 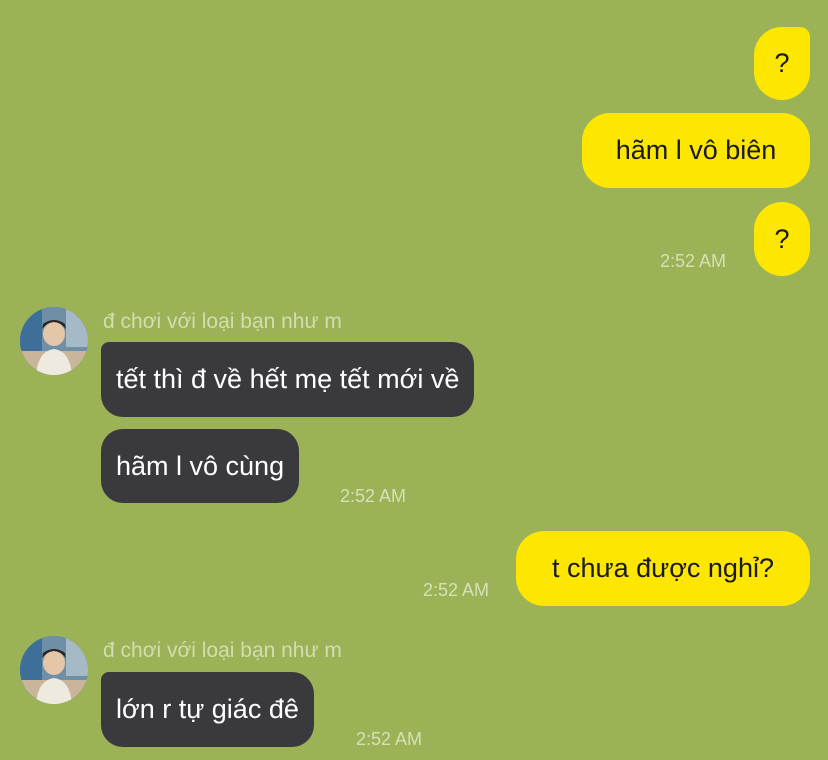 I want to click on incoming-message-bubble: tết thì đ về hết mẹ tết mới về, so click(x=288, y=379).